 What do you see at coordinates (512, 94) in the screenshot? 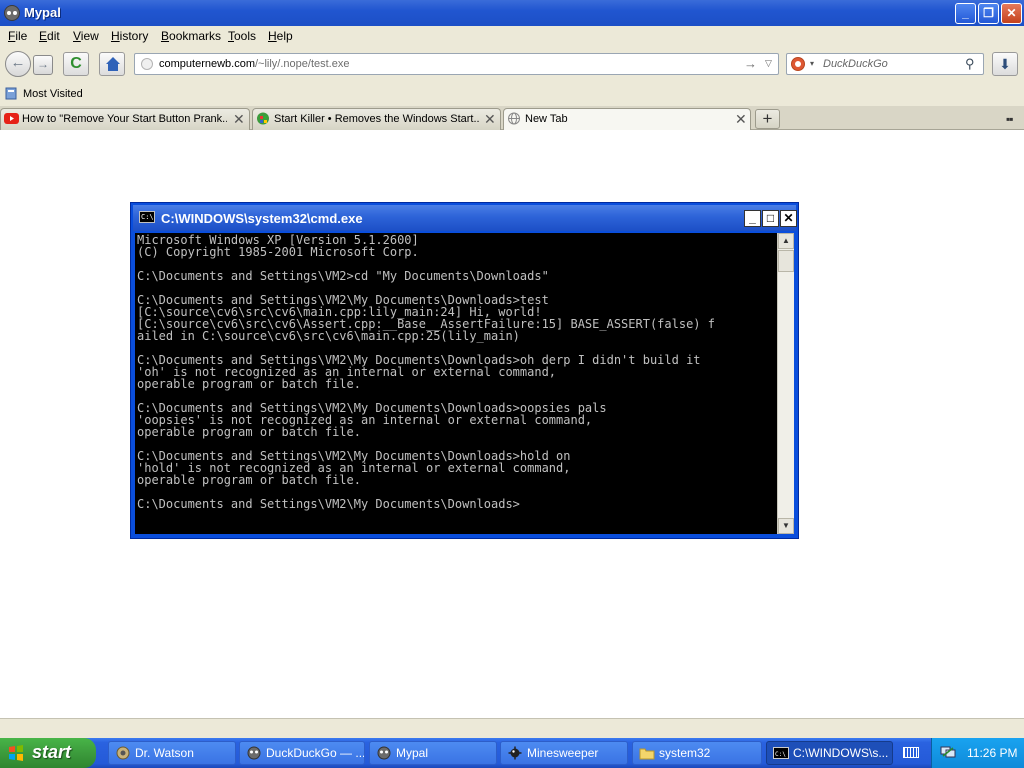
I see `bookmarks-toolbar: Most Visited` at bounding box center [512, 94].